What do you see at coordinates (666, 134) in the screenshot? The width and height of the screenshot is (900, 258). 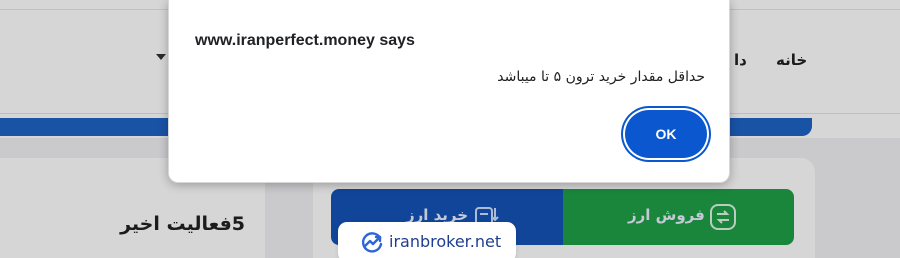 I see `ok-button: OK` at bounding box center [666, 134].